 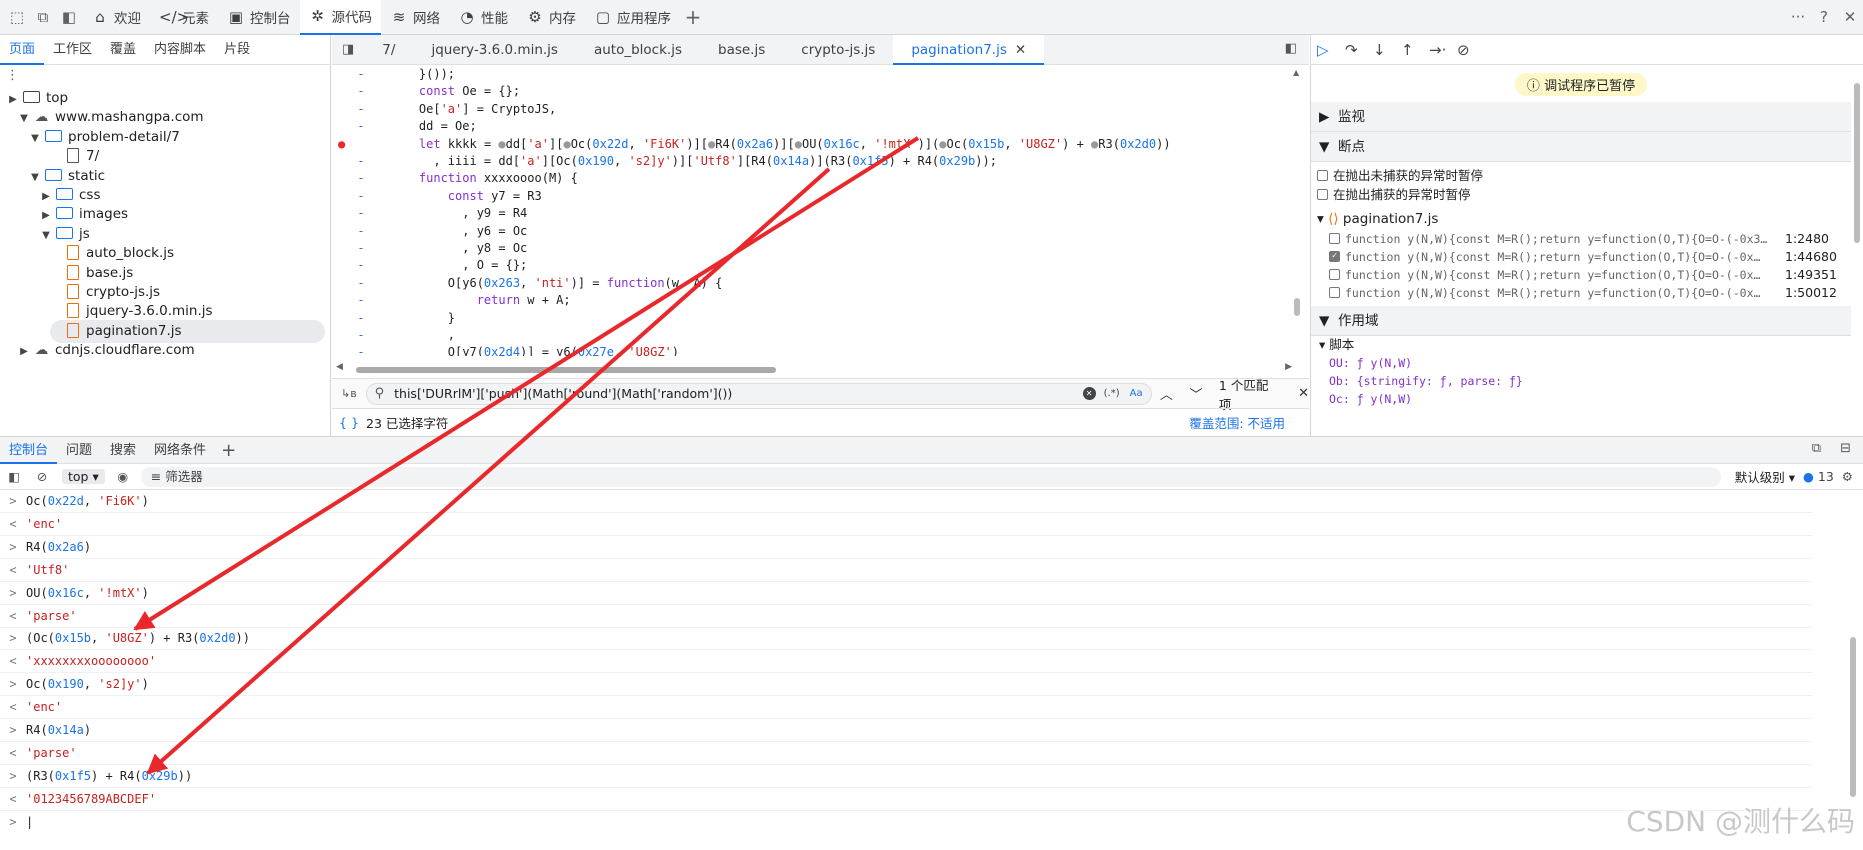 What do you see at coordinates (429, 265) in the screenshot?
I see `code-line: - , O = {};` at bounding box center [429, 265].